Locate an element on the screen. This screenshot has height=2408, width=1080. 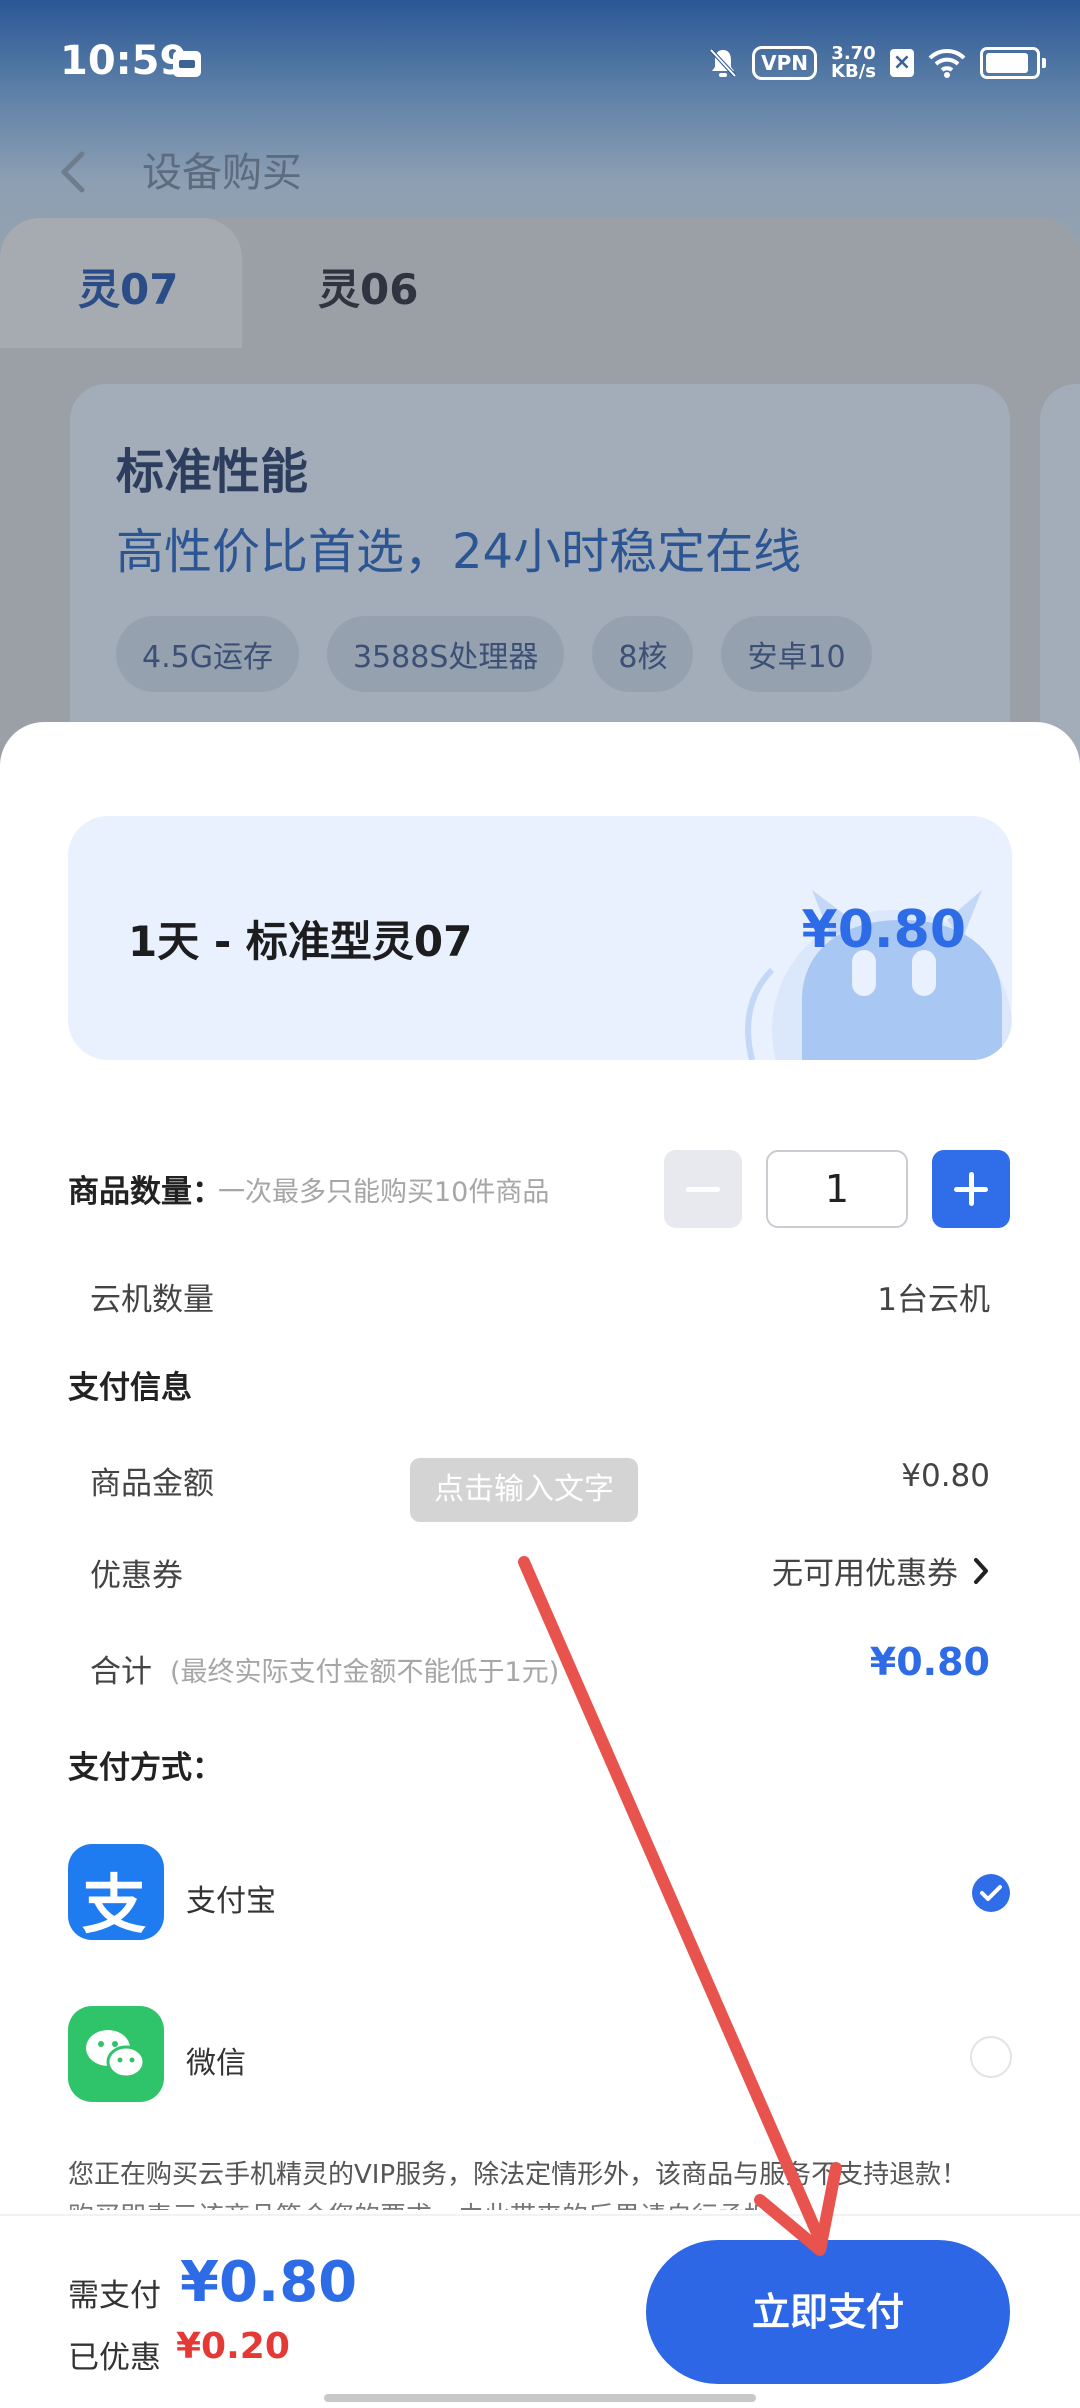
wechat-label: 微信 is located at coordinates (216, 2063).